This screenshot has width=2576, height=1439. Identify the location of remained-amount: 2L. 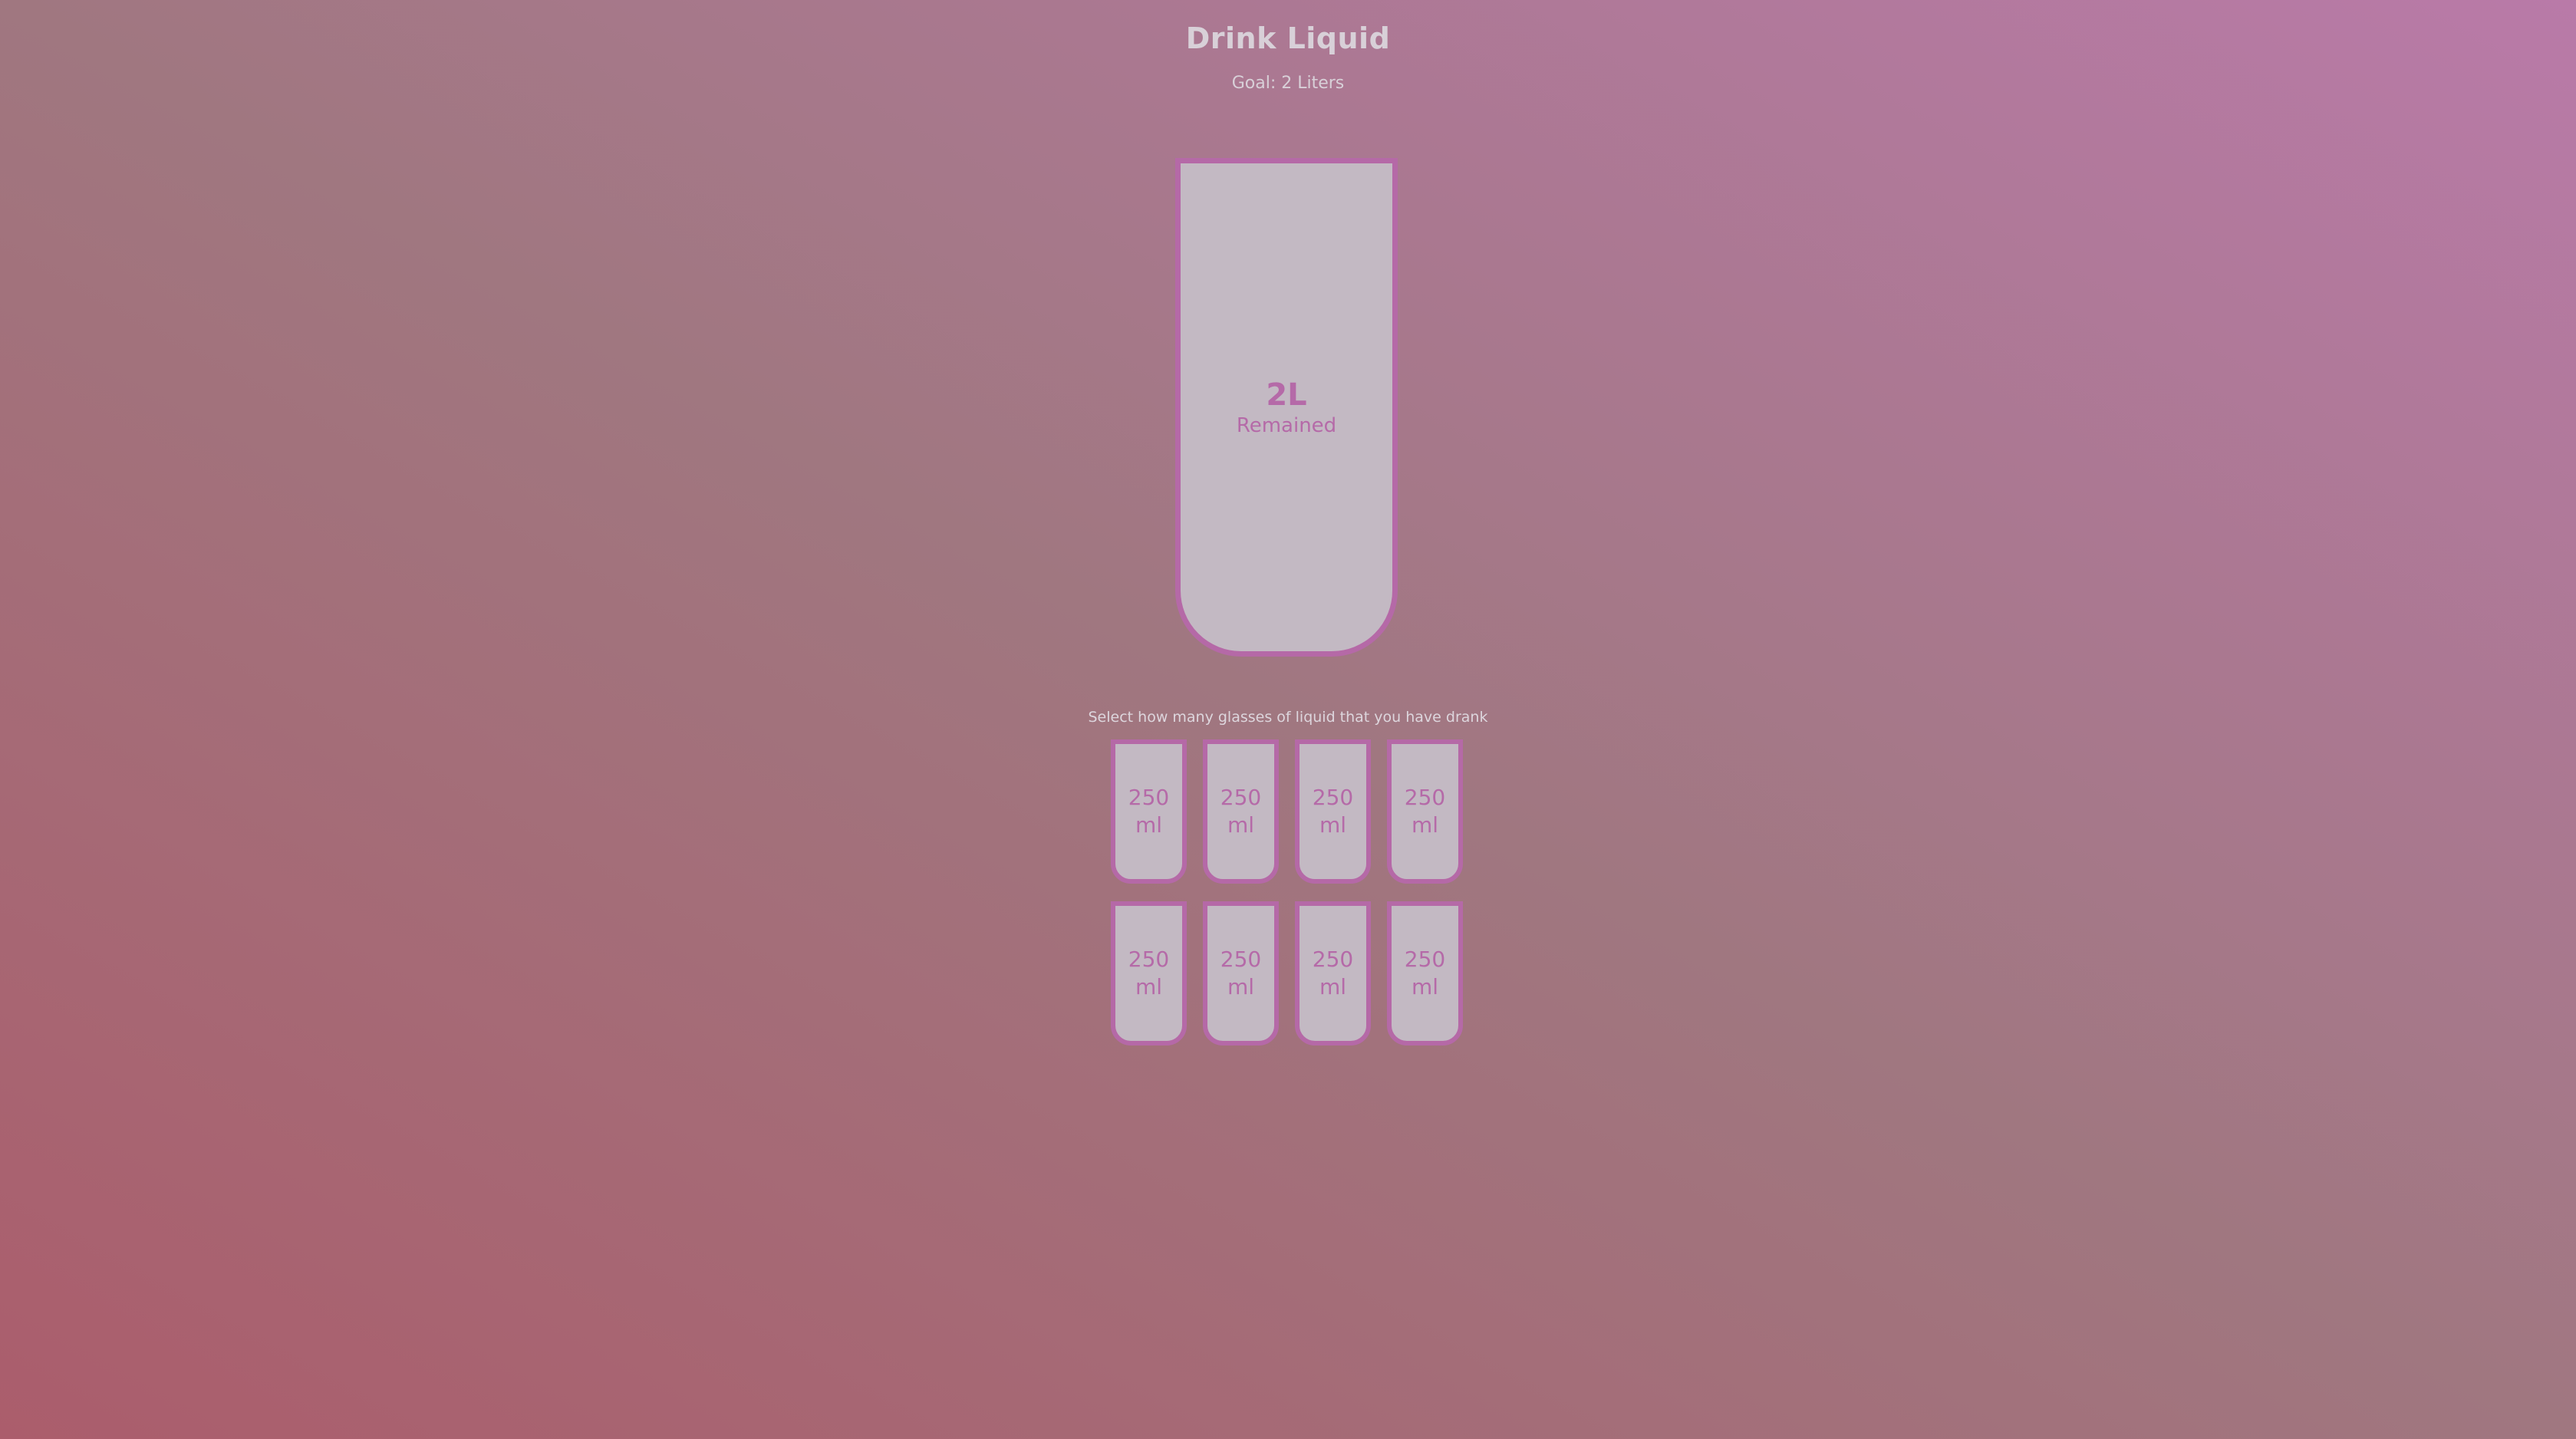
(1286, 395).